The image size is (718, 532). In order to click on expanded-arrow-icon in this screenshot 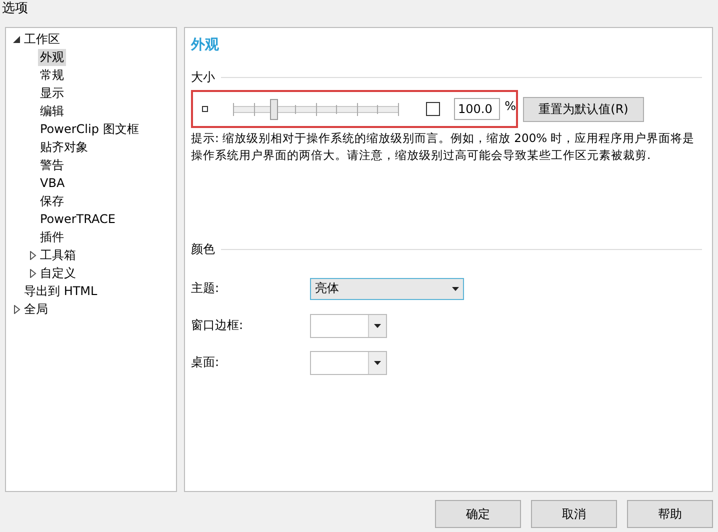, I will do `click(17, 39)`.